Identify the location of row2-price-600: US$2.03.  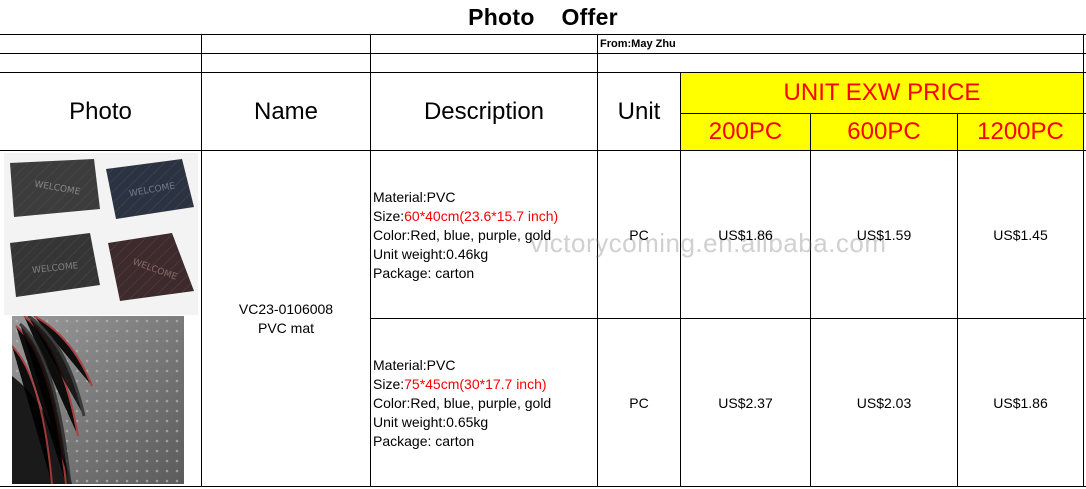
(884, 402).